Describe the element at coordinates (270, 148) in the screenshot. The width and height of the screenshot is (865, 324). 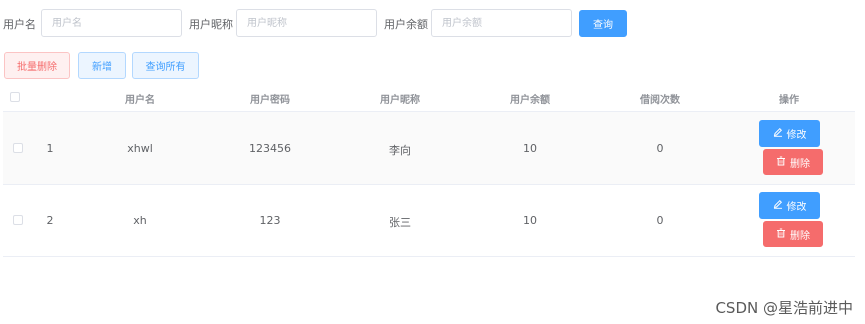
I see `row-password: 123456` at that location.